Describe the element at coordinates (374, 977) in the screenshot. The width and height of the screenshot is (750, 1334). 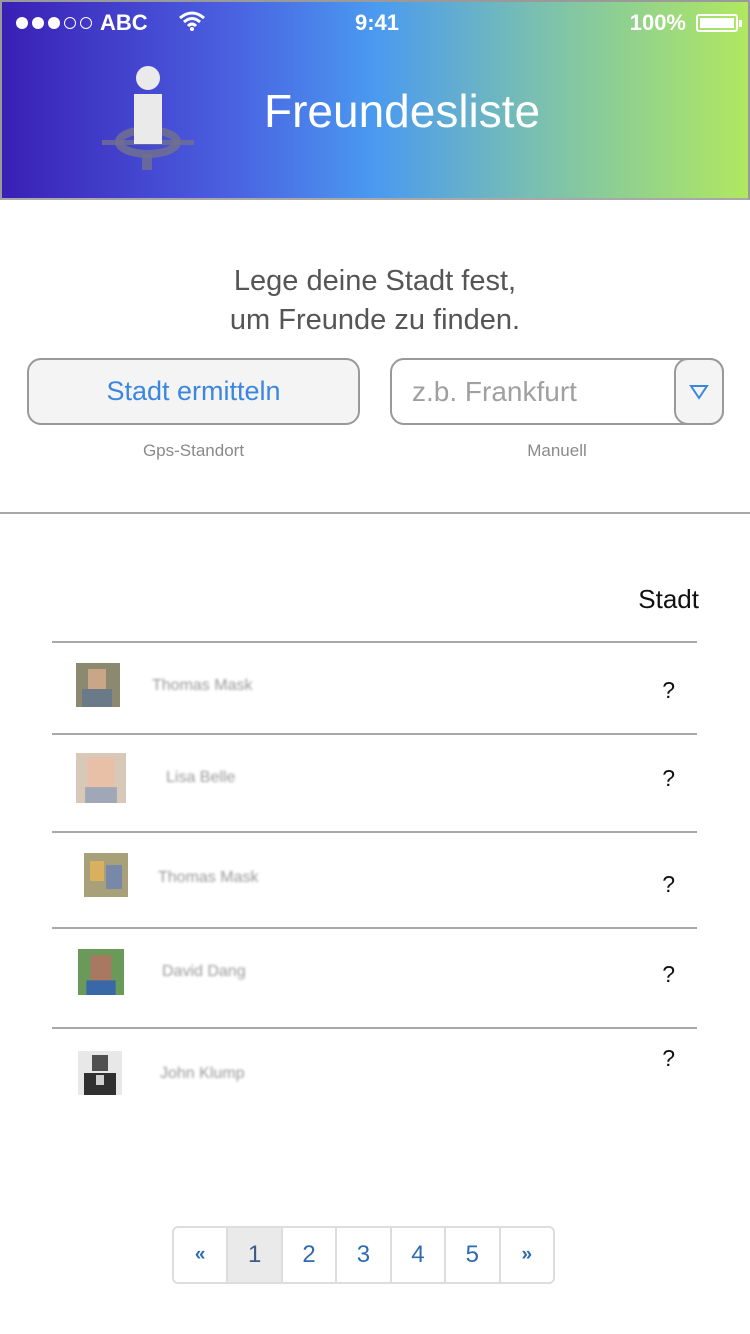
I see `table-row: David Dang ?` at that location.